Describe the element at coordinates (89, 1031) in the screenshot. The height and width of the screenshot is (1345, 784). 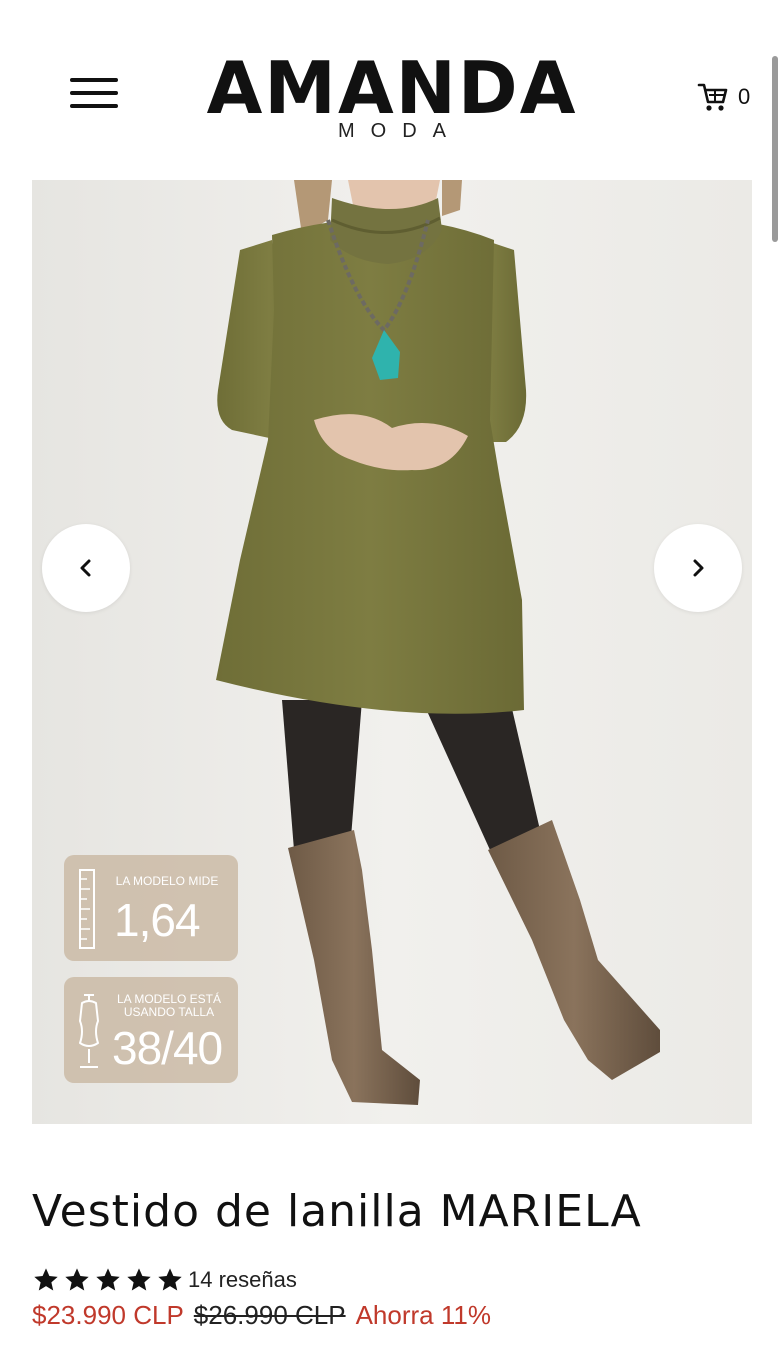
I see `mannequin-icon` at that location.